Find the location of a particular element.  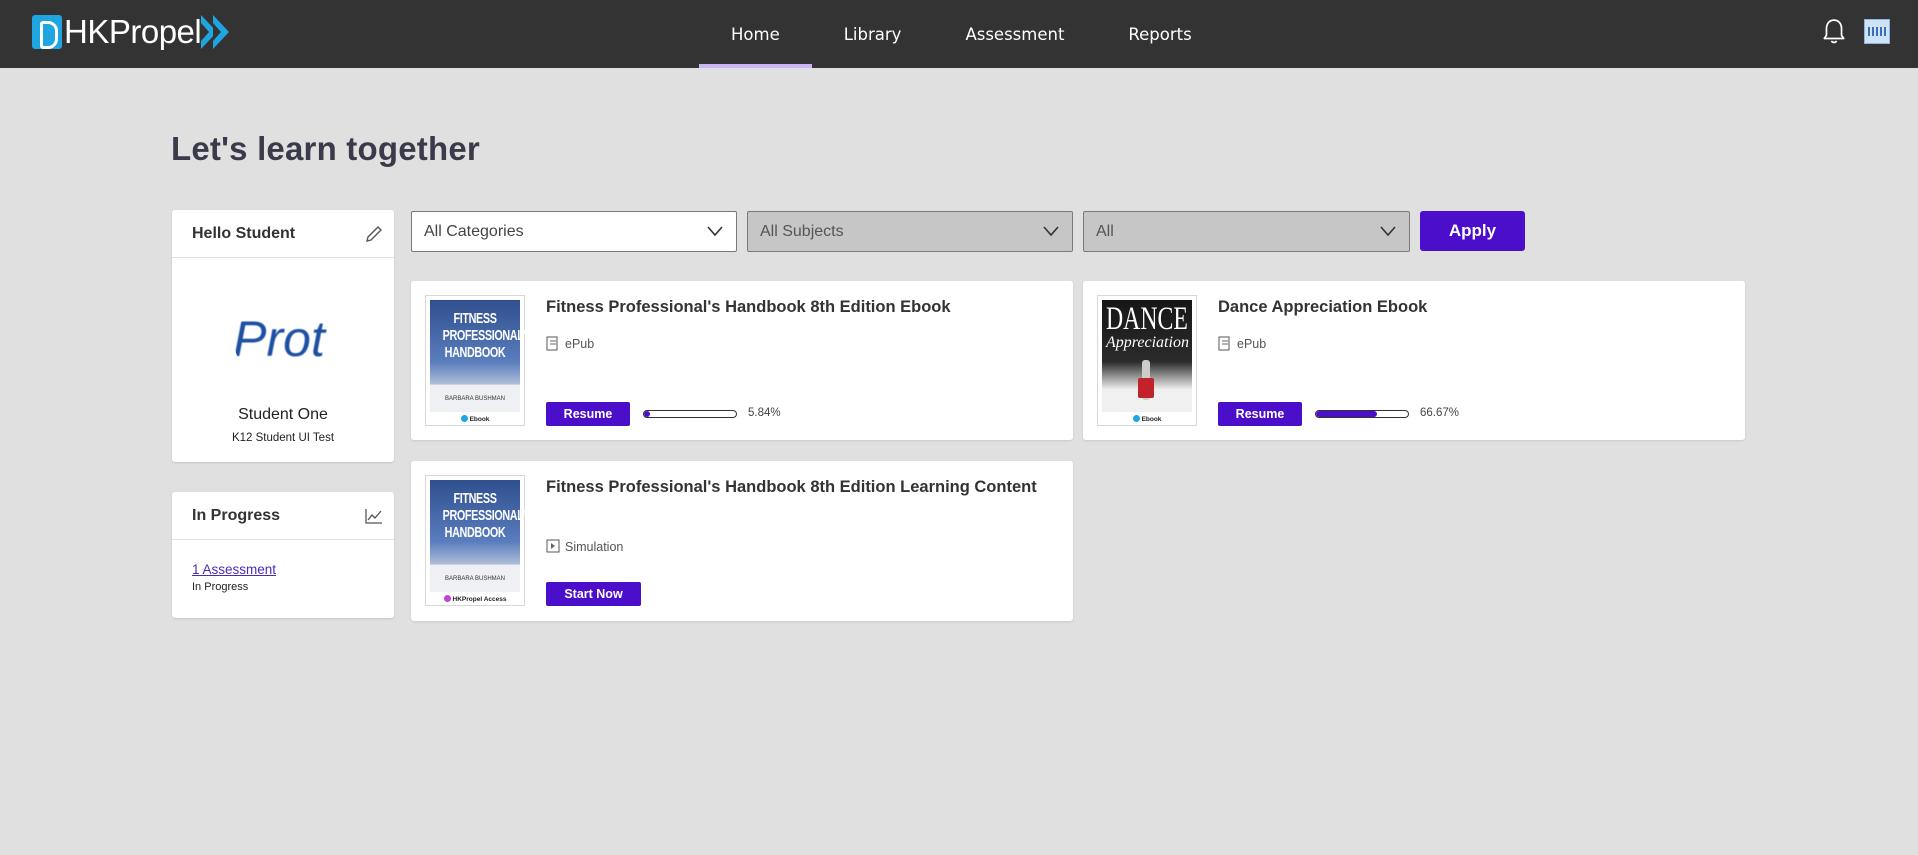

categories-select: All Categories is located at coordinates (574, 231).